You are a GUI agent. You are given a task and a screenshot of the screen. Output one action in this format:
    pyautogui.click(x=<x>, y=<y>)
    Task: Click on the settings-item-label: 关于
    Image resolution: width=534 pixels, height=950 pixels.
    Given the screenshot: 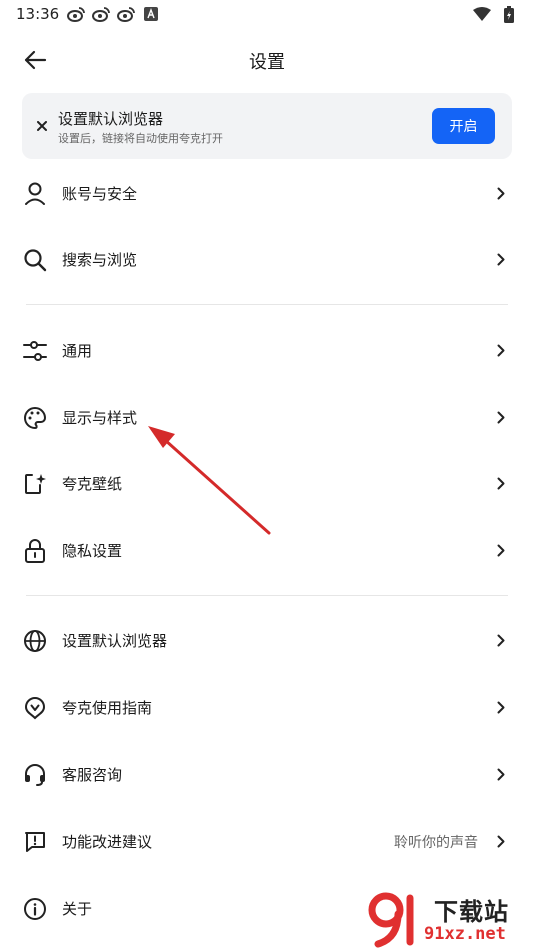 What is the action you would take?
    pyautogui.click(x=77, y=909)
    